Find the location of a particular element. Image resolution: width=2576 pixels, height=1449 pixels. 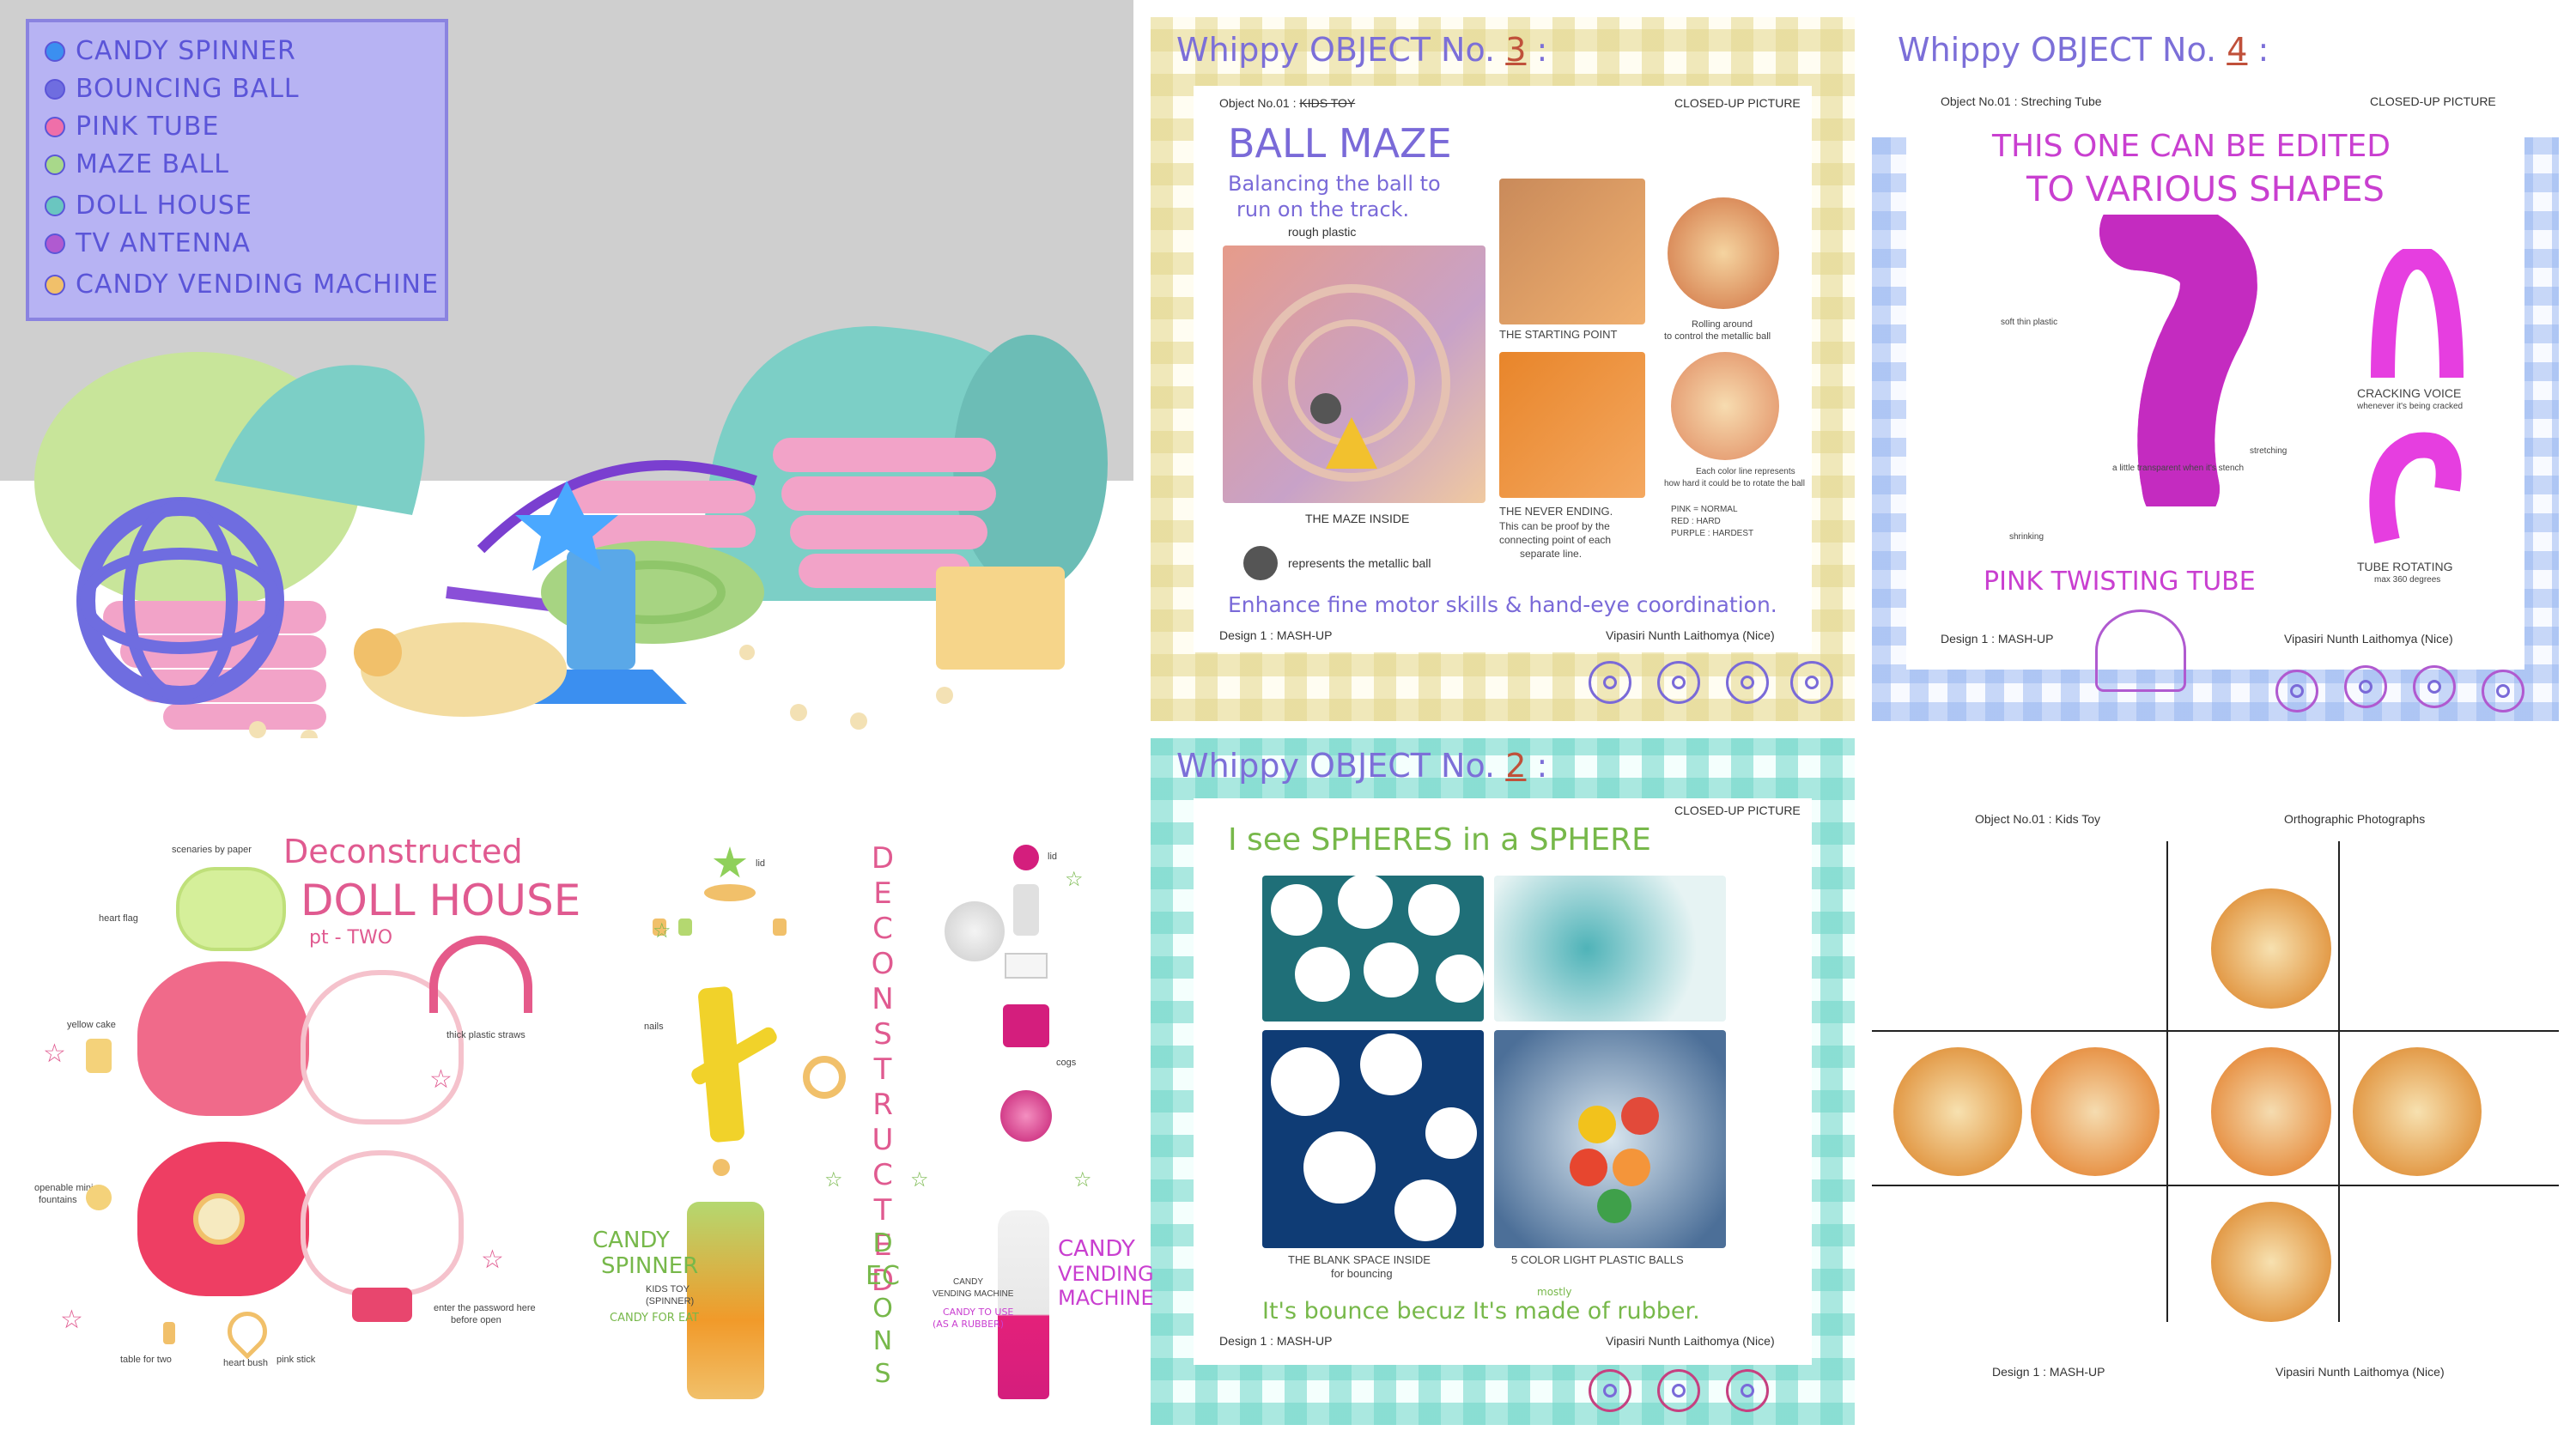

legend-label: CANDY SPINNER is located at coordinates (186, 51).